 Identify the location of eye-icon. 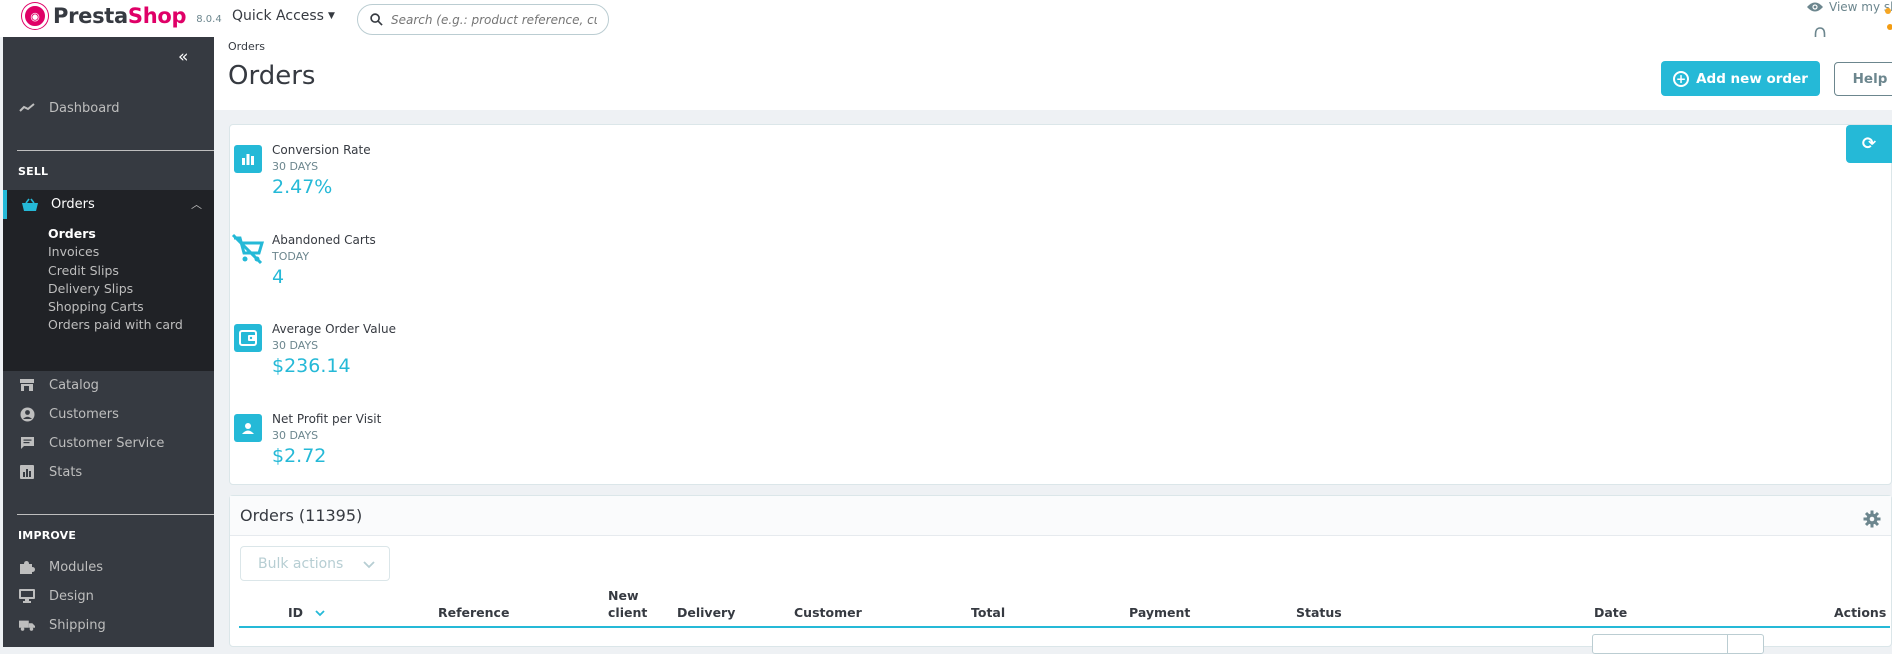
(1815, 7).